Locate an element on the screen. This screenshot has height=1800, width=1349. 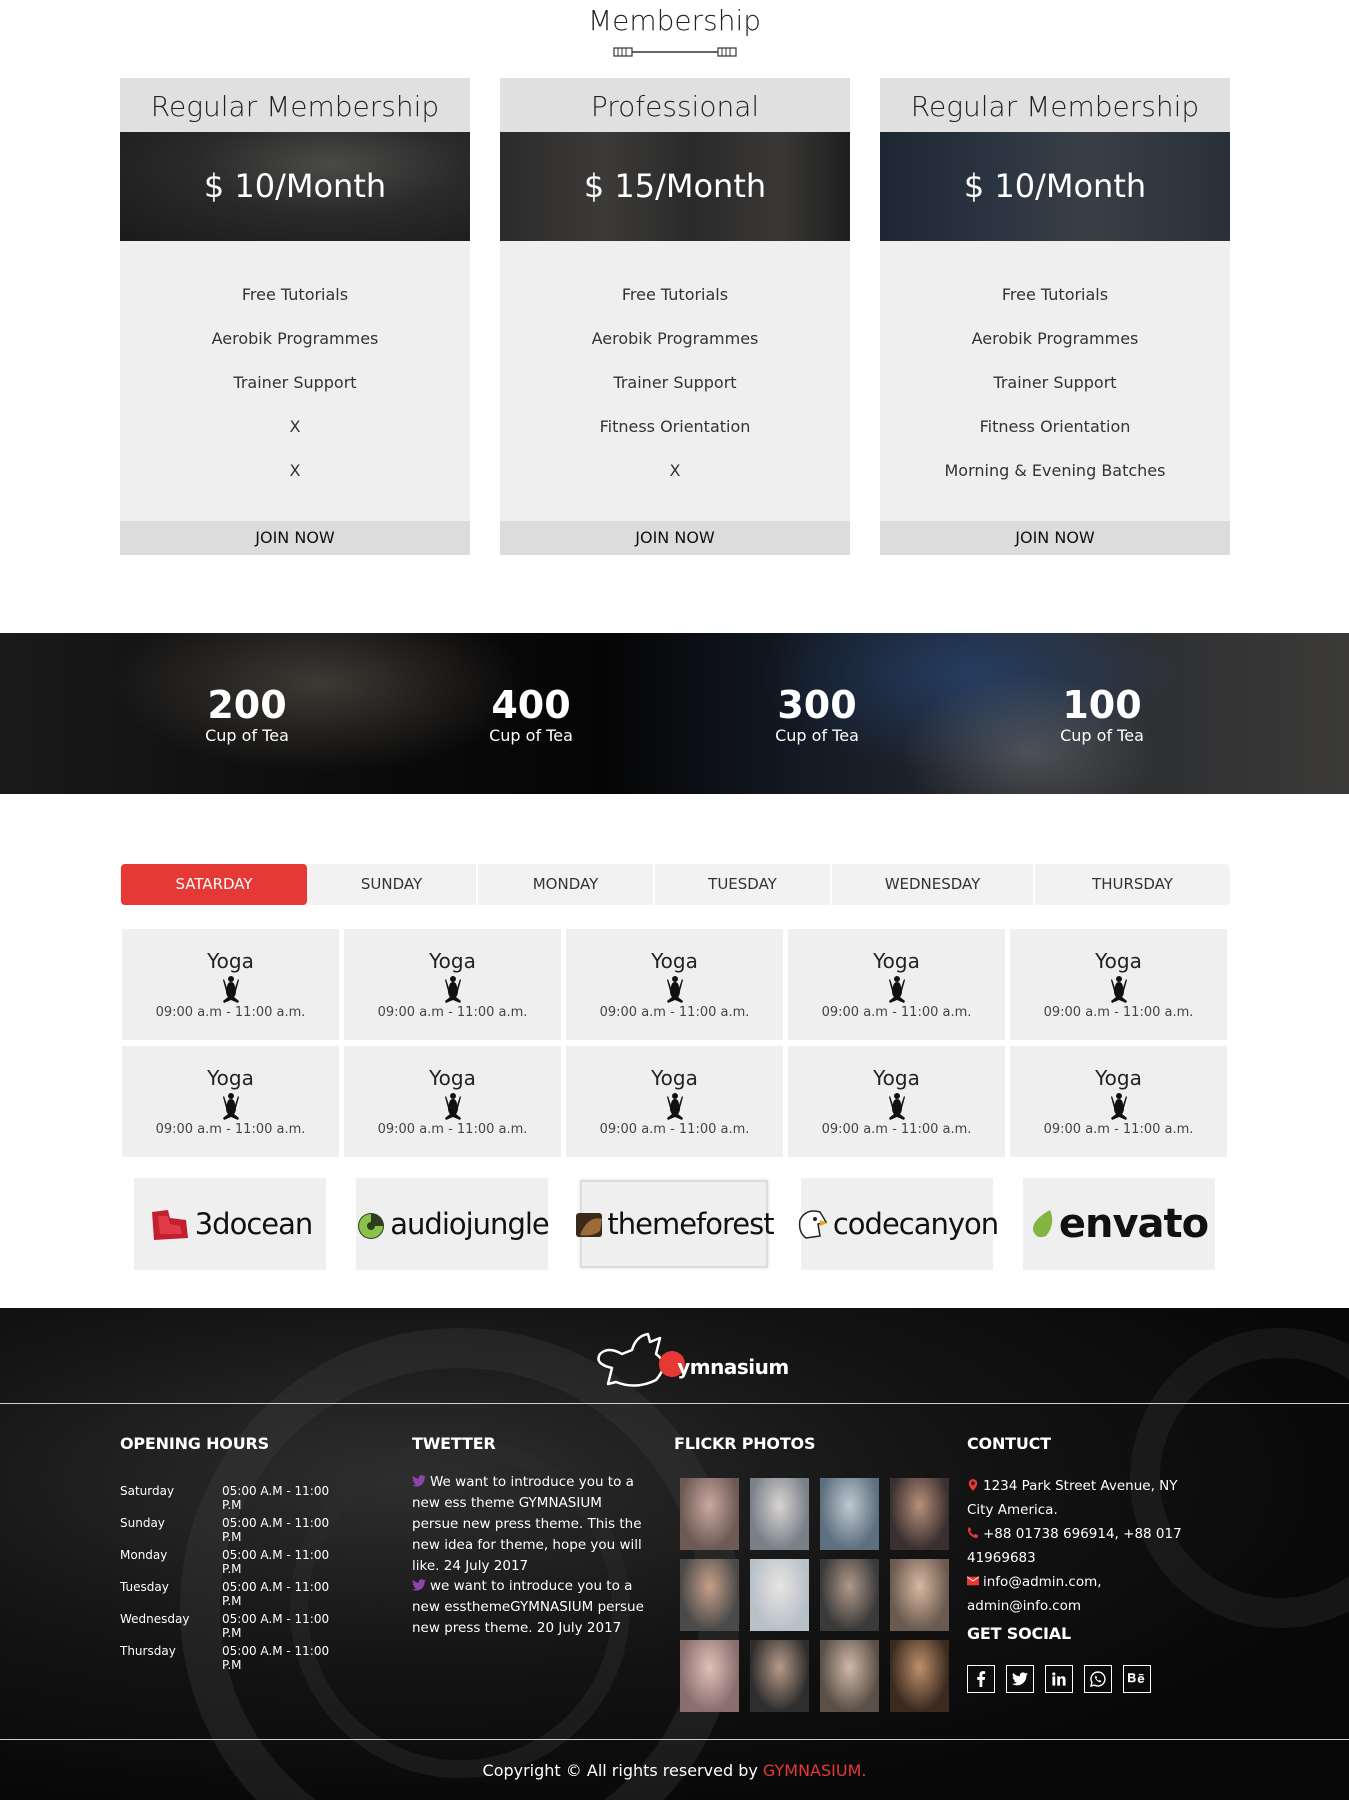
hours-row: Sunday 05:00 A.M - 11:00 P.M is located at coordinates (235, 1530).